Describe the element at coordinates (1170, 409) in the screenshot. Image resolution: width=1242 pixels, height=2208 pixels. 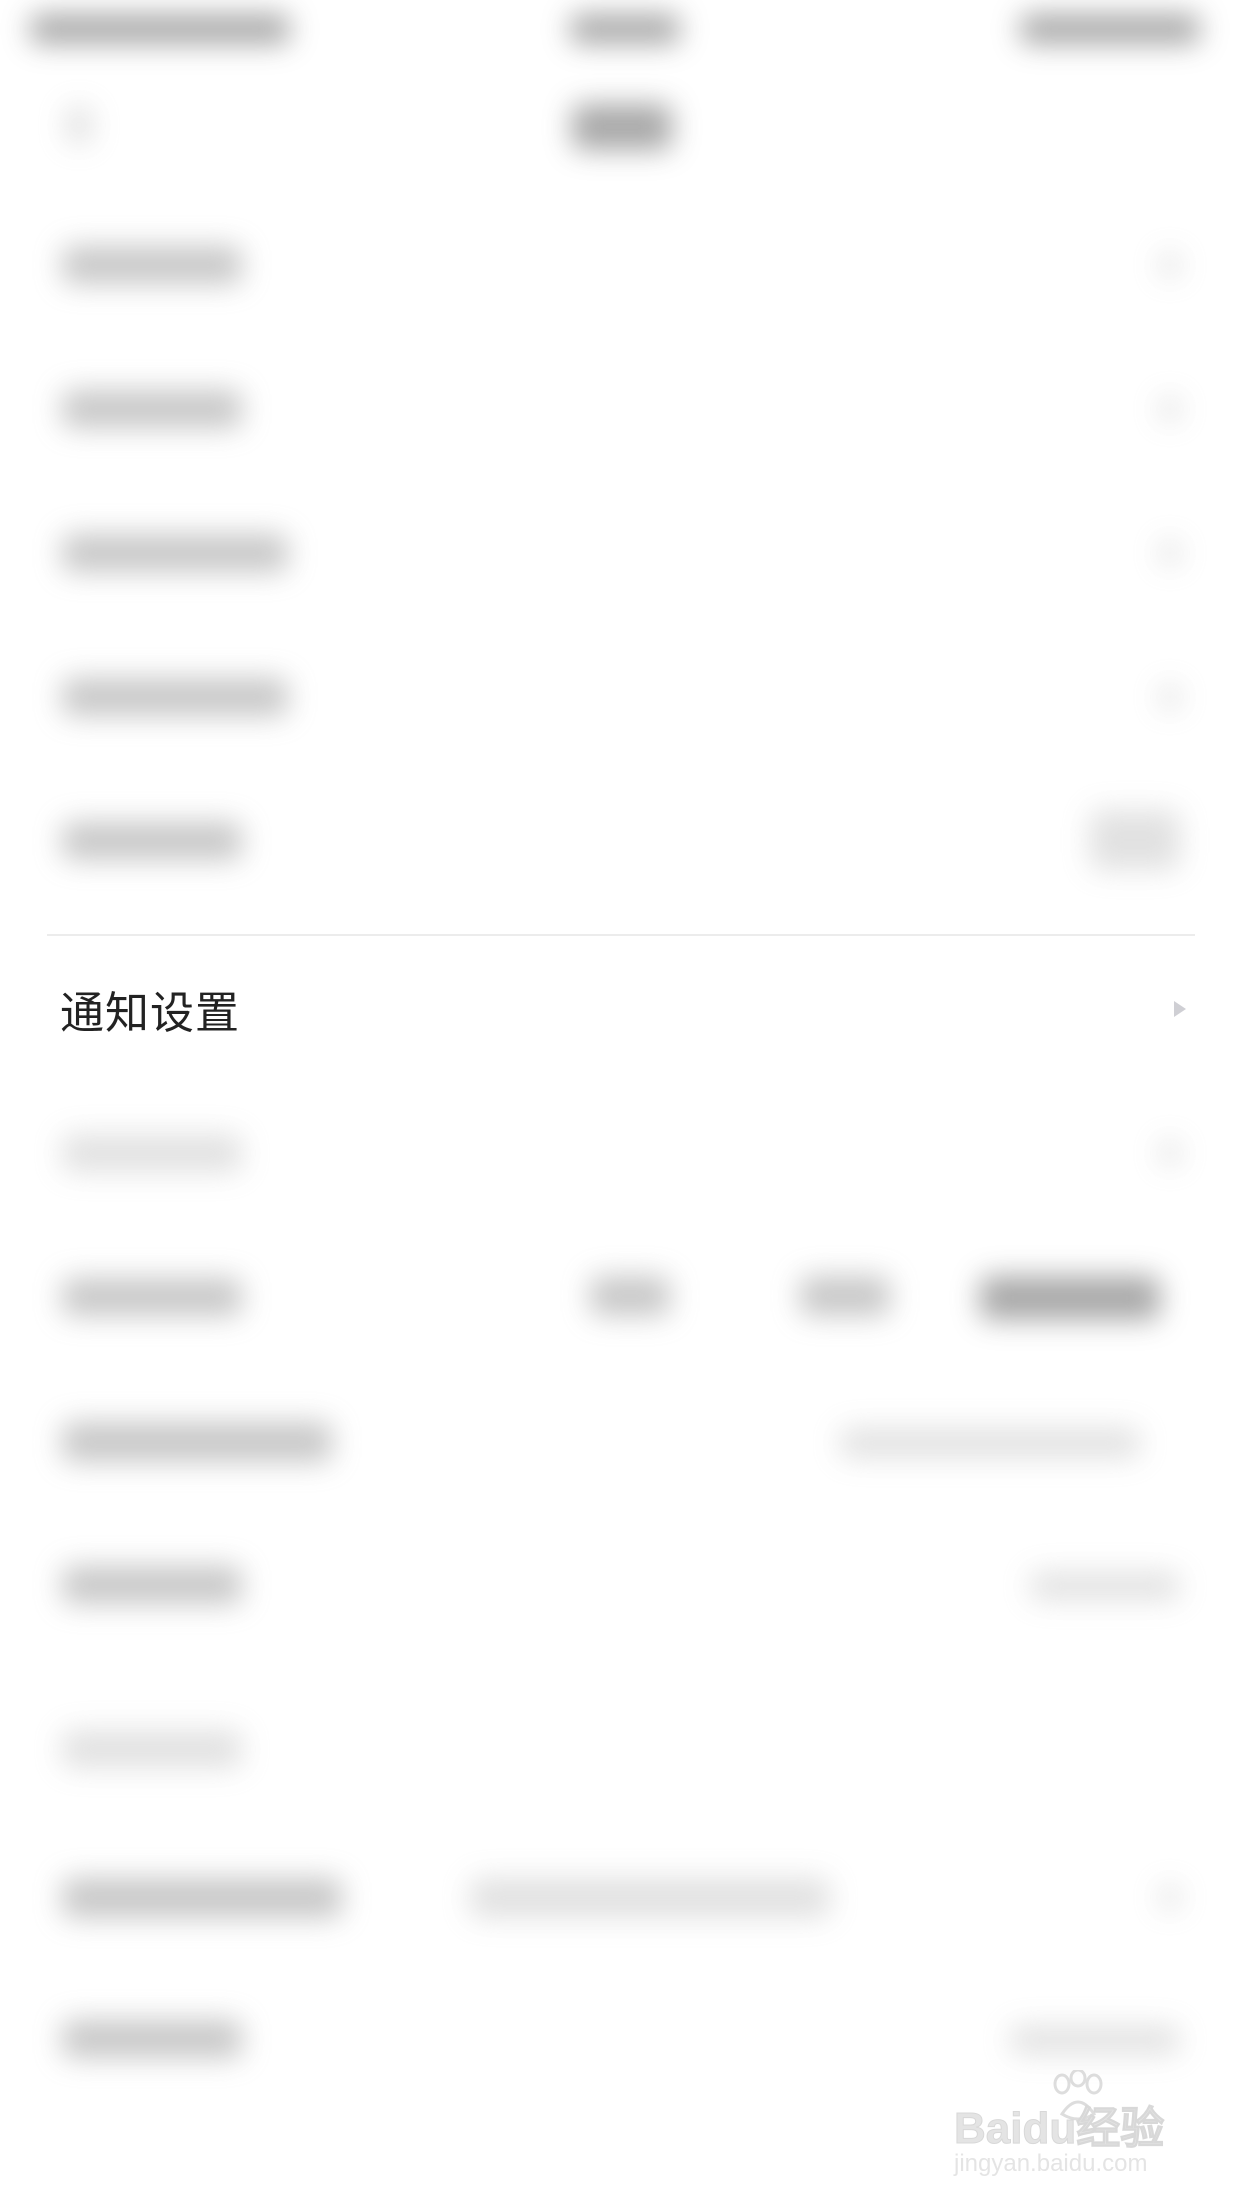
I see `settings-row-2-chevron` at that location.